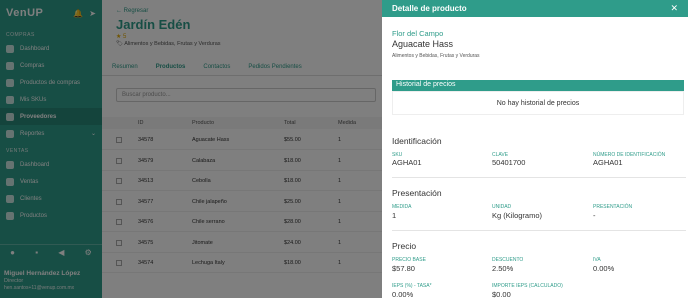  Describe the element at coordinates (608, 162) in the screenshot. I see `id-number-value: AGHA01` at that location.